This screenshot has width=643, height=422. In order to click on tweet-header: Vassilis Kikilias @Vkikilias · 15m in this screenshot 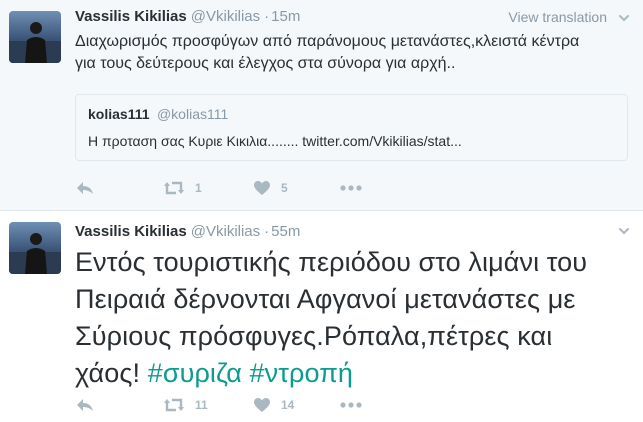, I will do `click(187, 18)`.